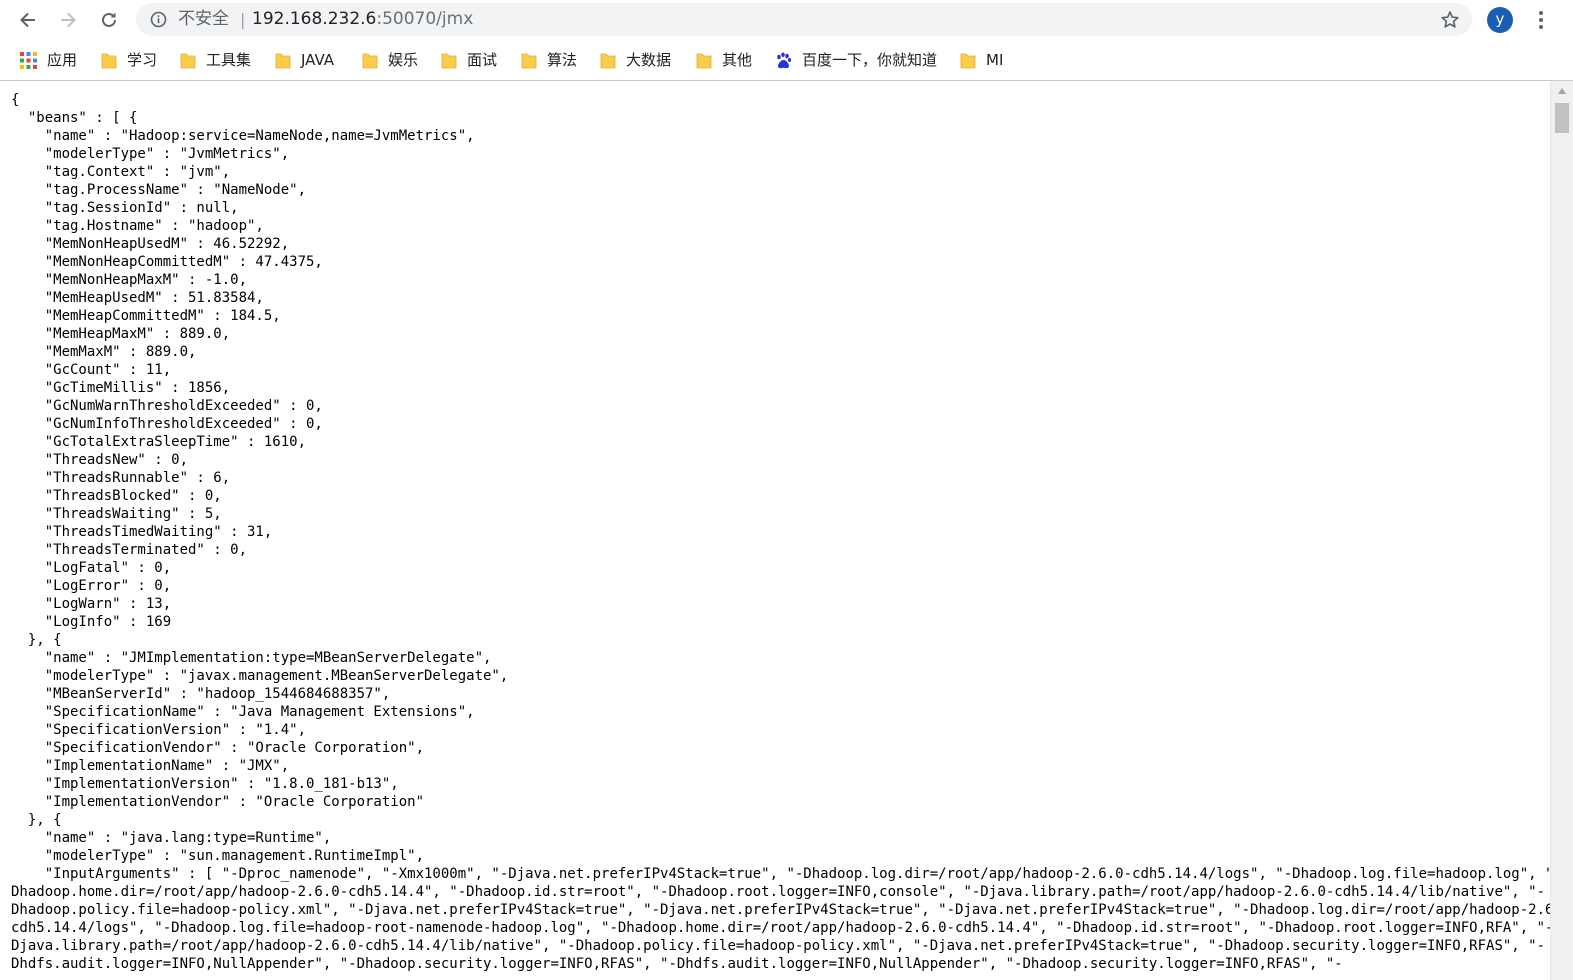 Image resolution: width=1573 pixels, height=980 pixels. What do you see at coordinates (804, 19) in the screenshot?
I see `address-bar: 不安全 | 192.168.232.6:50070/jmx` at bounding box center [804, 19].